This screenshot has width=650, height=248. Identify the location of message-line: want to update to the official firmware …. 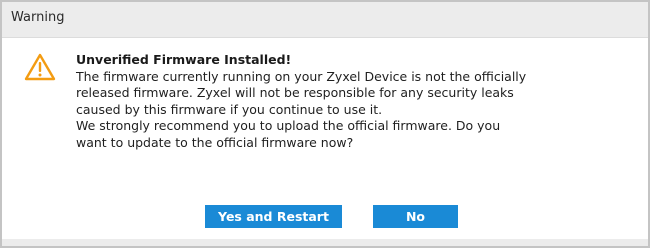
(215, 142).